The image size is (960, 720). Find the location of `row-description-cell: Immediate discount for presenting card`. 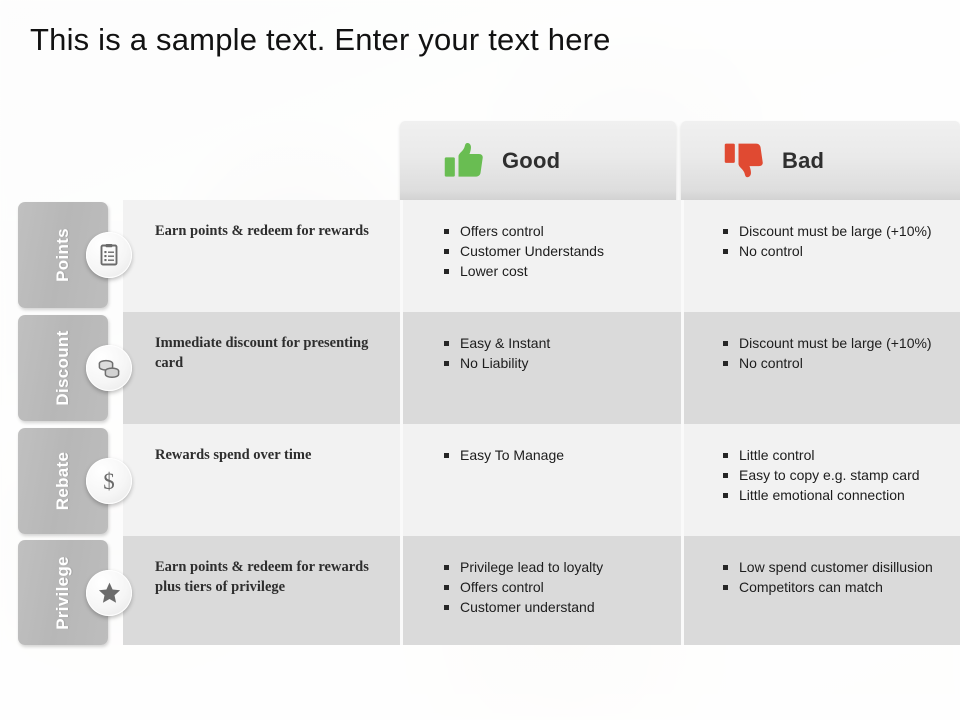

row-description-cell: Immediate discount for presenting card is located at coordinates (261, 368).